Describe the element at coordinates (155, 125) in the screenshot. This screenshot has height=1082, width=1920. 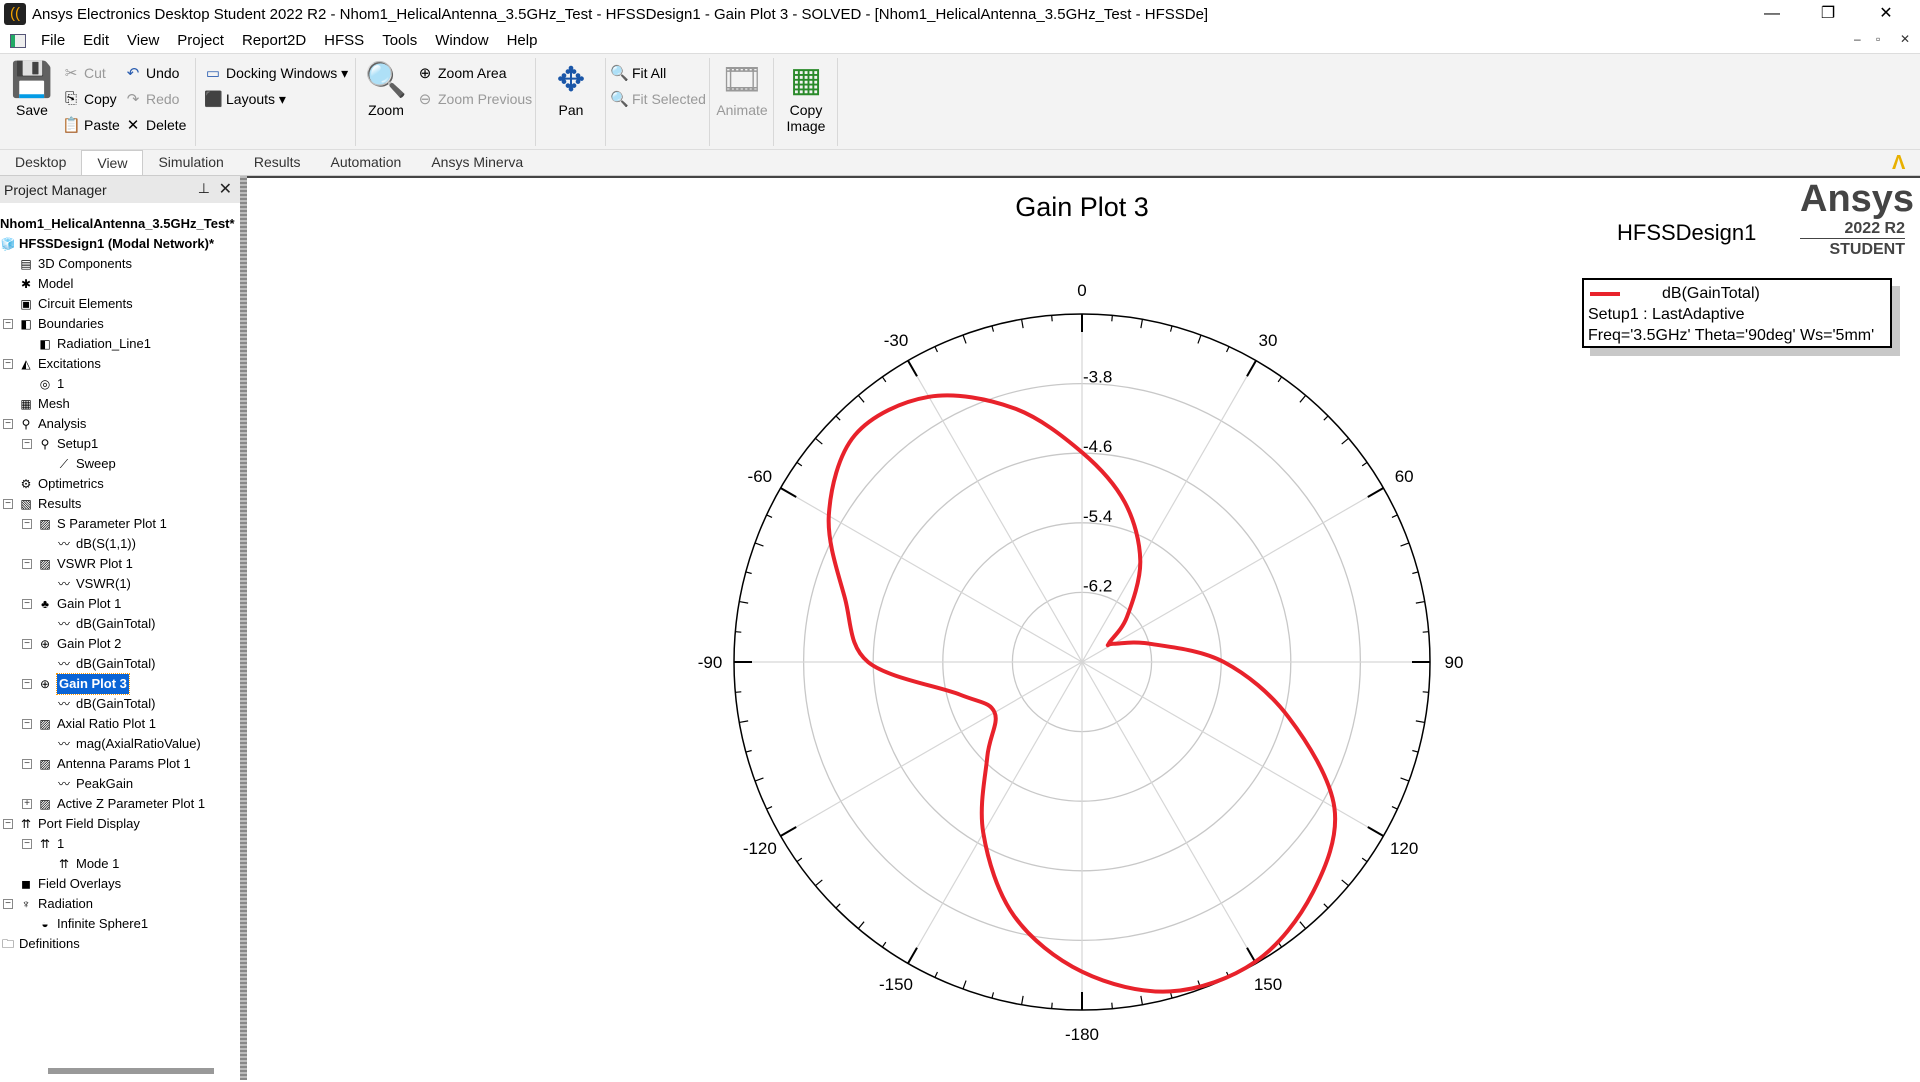
I see `delete-button: ✕Delete` at that location.